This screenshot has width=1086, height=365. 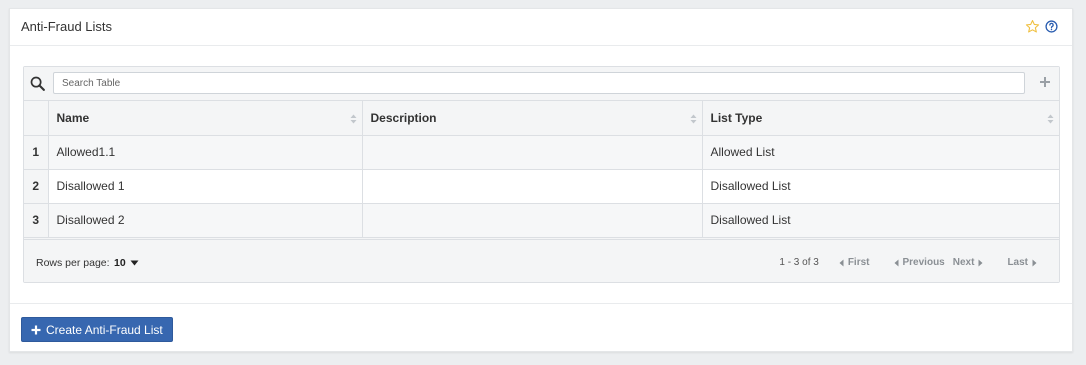 What do you see at coordinates (1051, 28) in the screenshot?
I see `help-icon` at bounding box center [1051, 28].